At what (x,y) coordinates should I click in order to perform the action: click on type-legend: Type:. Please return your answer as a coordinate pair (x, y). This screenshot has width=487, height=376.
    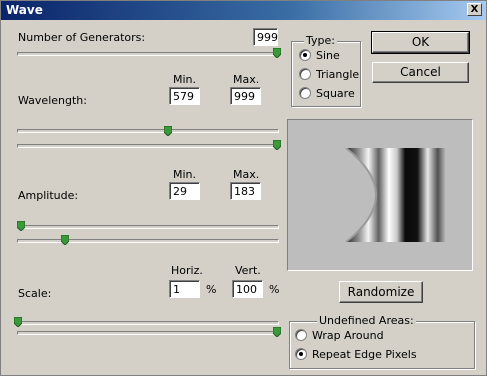
    Looking at the image, I should click on (320, 40).